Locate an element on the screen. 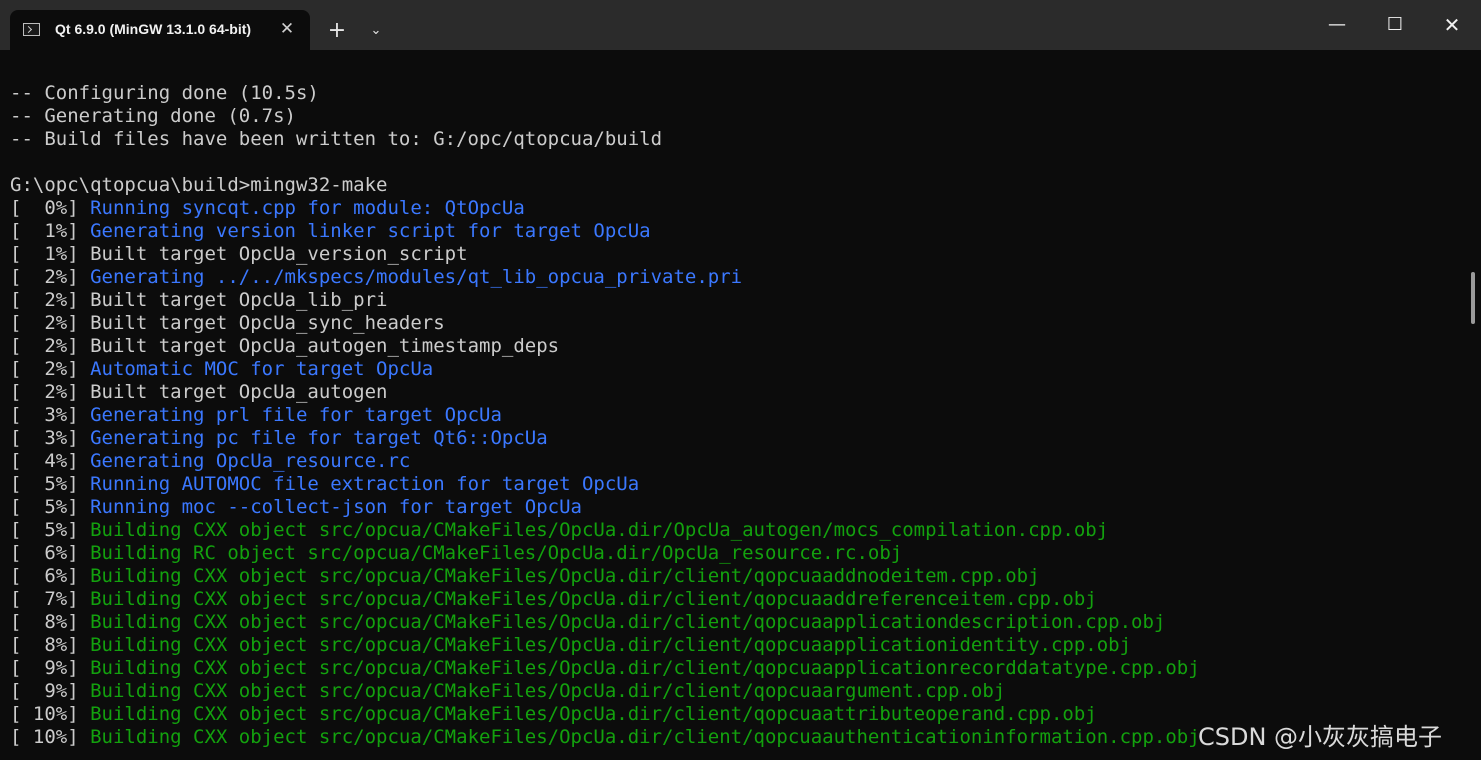 Image resolution: width=1481 pixels, height=760 pixels. line-text: Generating prl file for target OpcUa is located at coordinates (296, 415).